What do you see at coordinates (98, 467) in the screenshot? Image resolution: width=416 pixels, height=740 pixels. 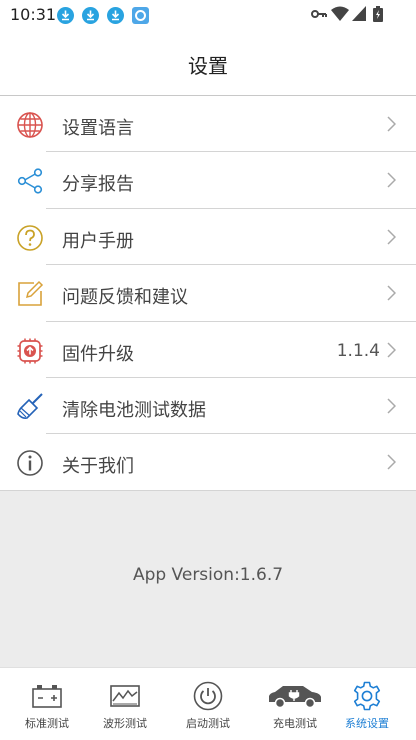 I see `menu-item-label: 关于我们` at bounding box center [98, 467].